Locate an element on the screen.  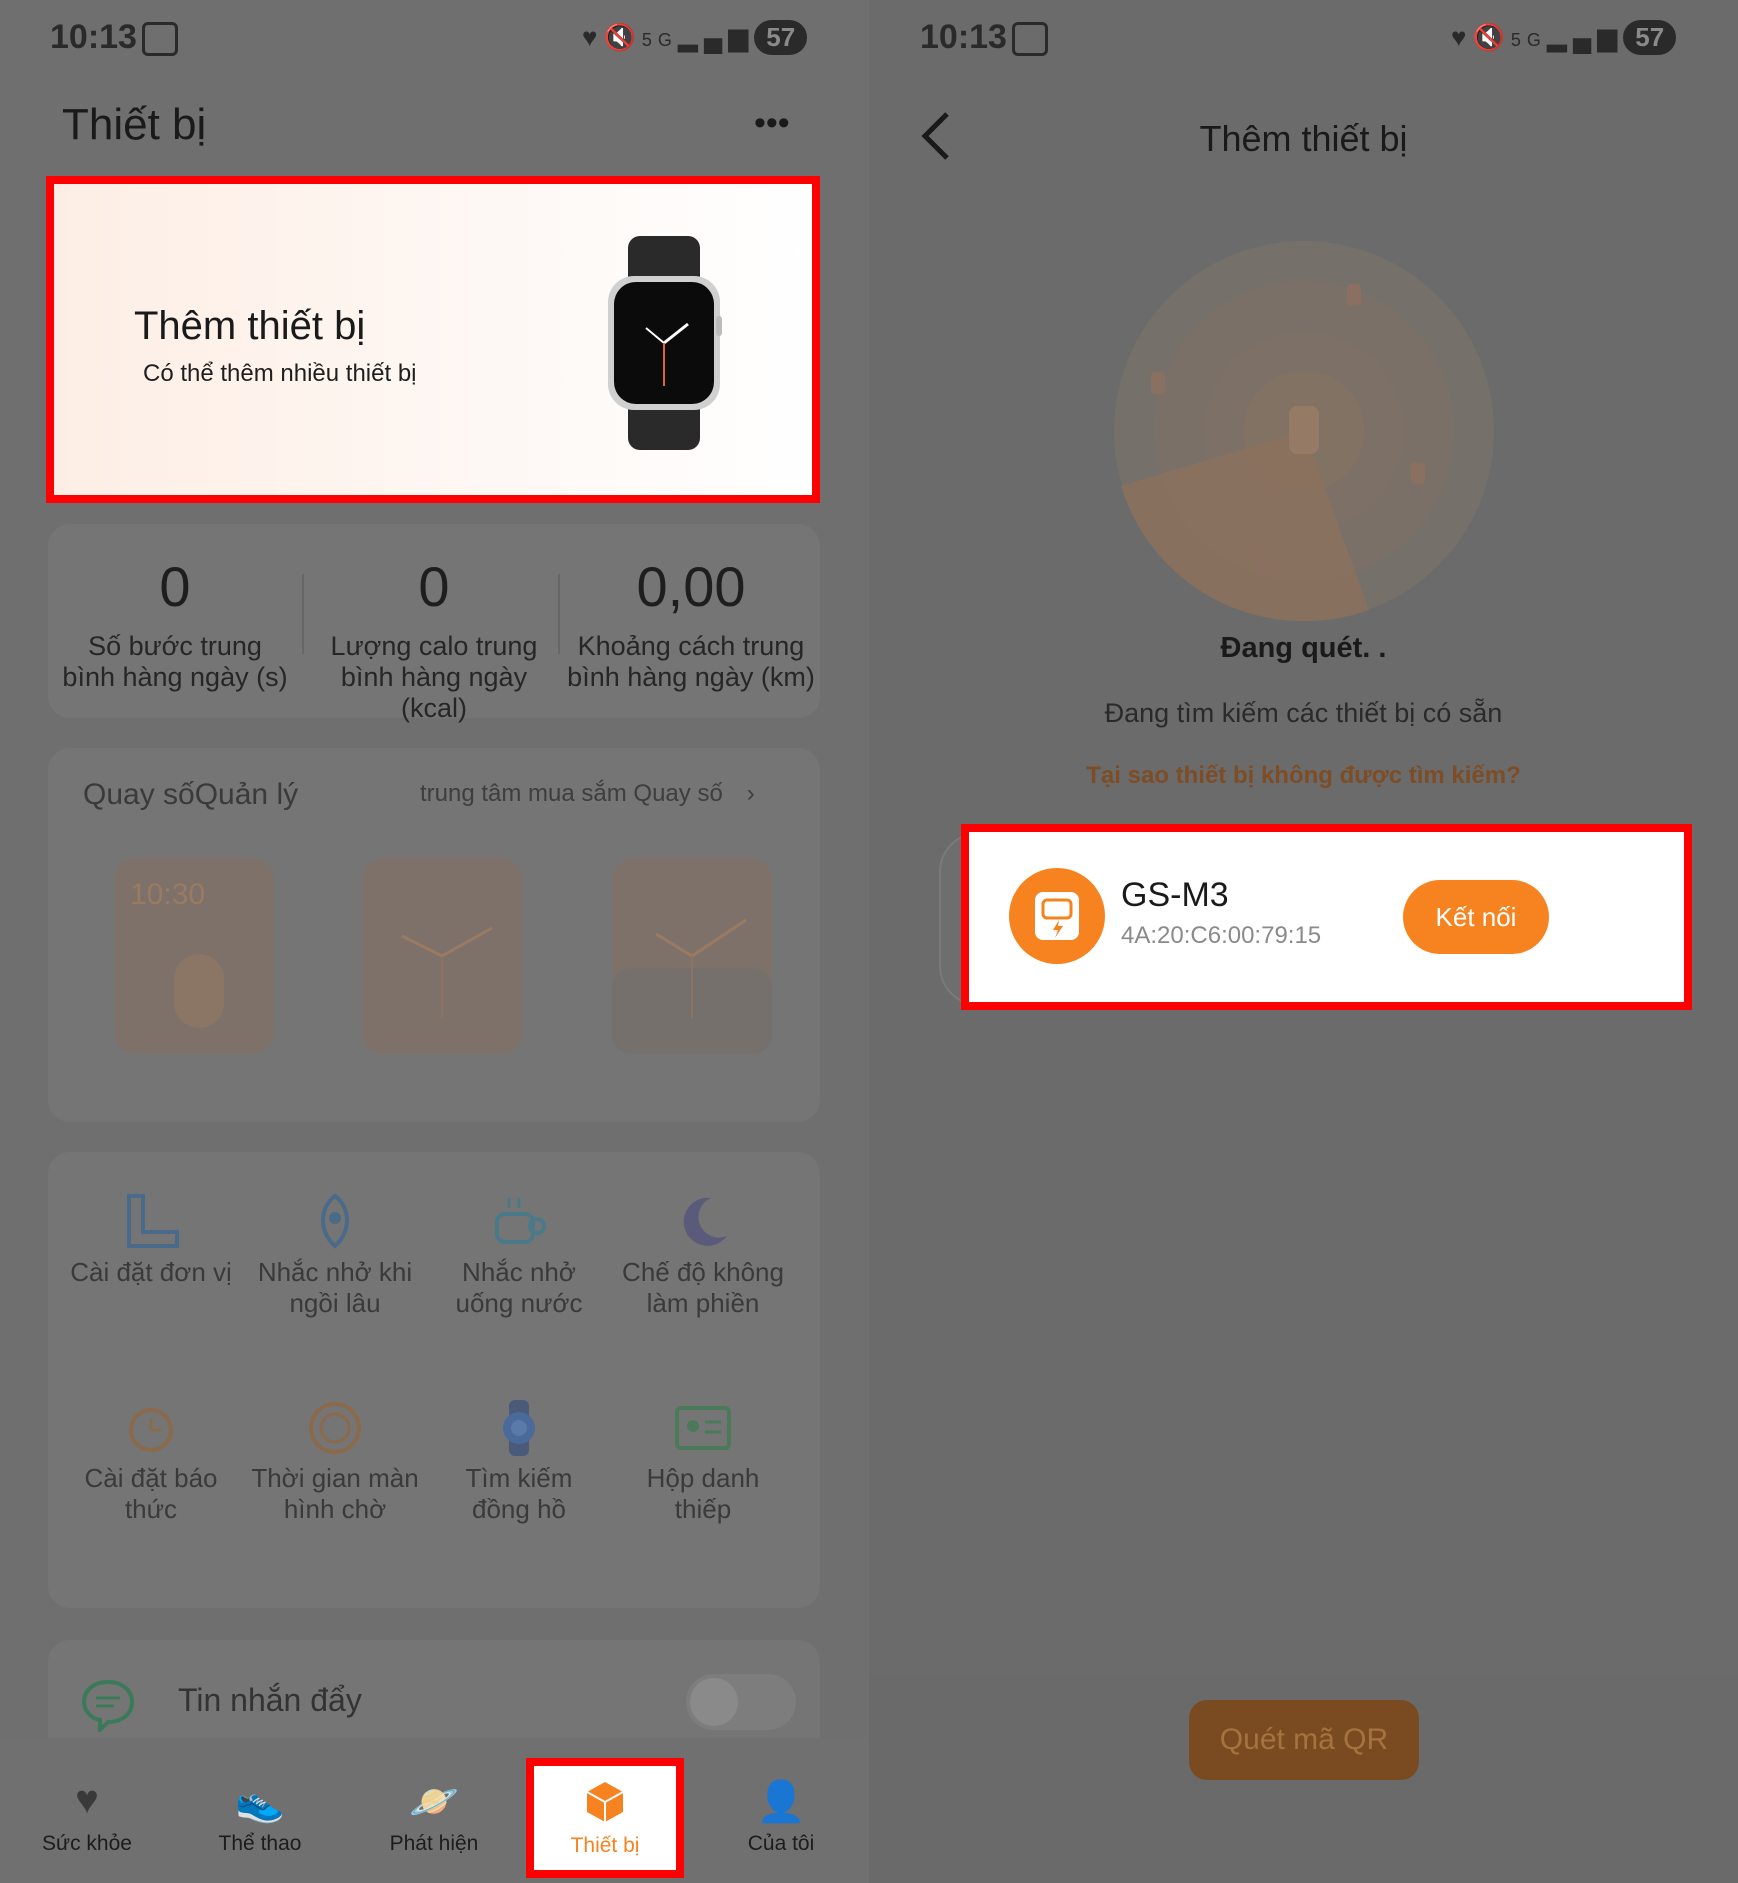
nav-label: Thiết bị is located at coordinates (605, 1845).